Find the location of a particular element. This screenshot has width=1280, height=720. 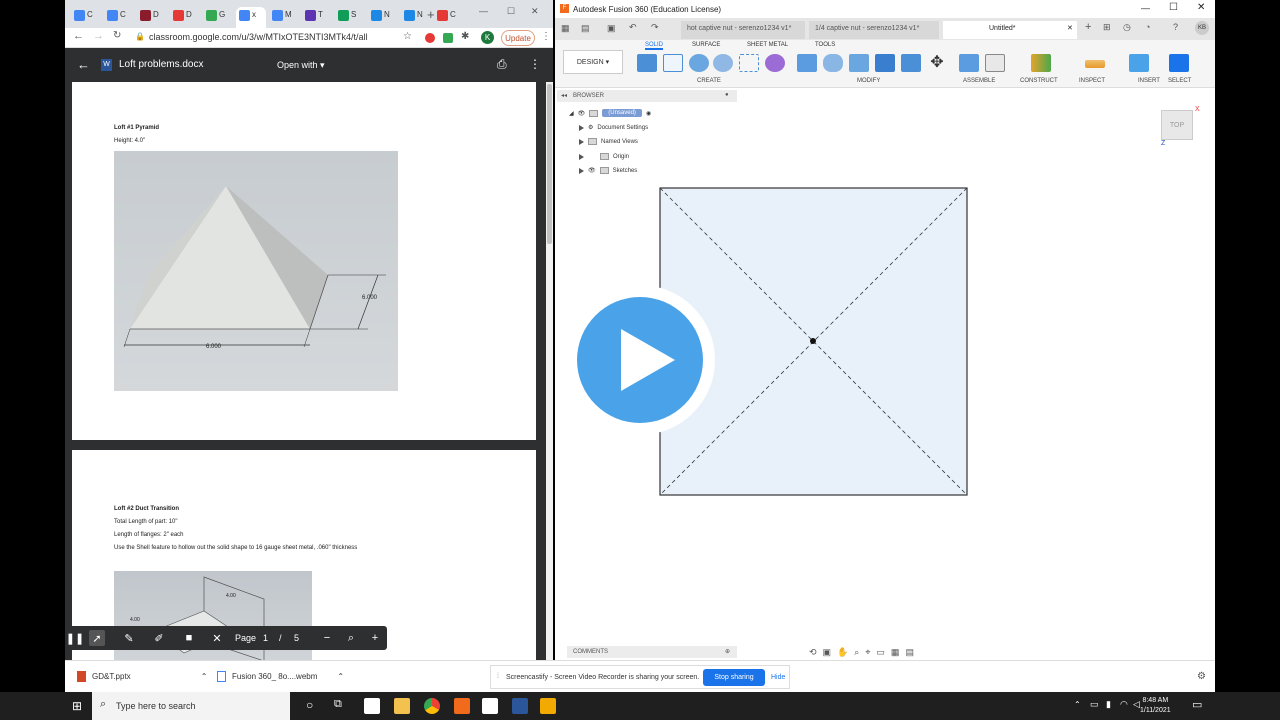

browser-tab: C is located at coordinates (82, 16).